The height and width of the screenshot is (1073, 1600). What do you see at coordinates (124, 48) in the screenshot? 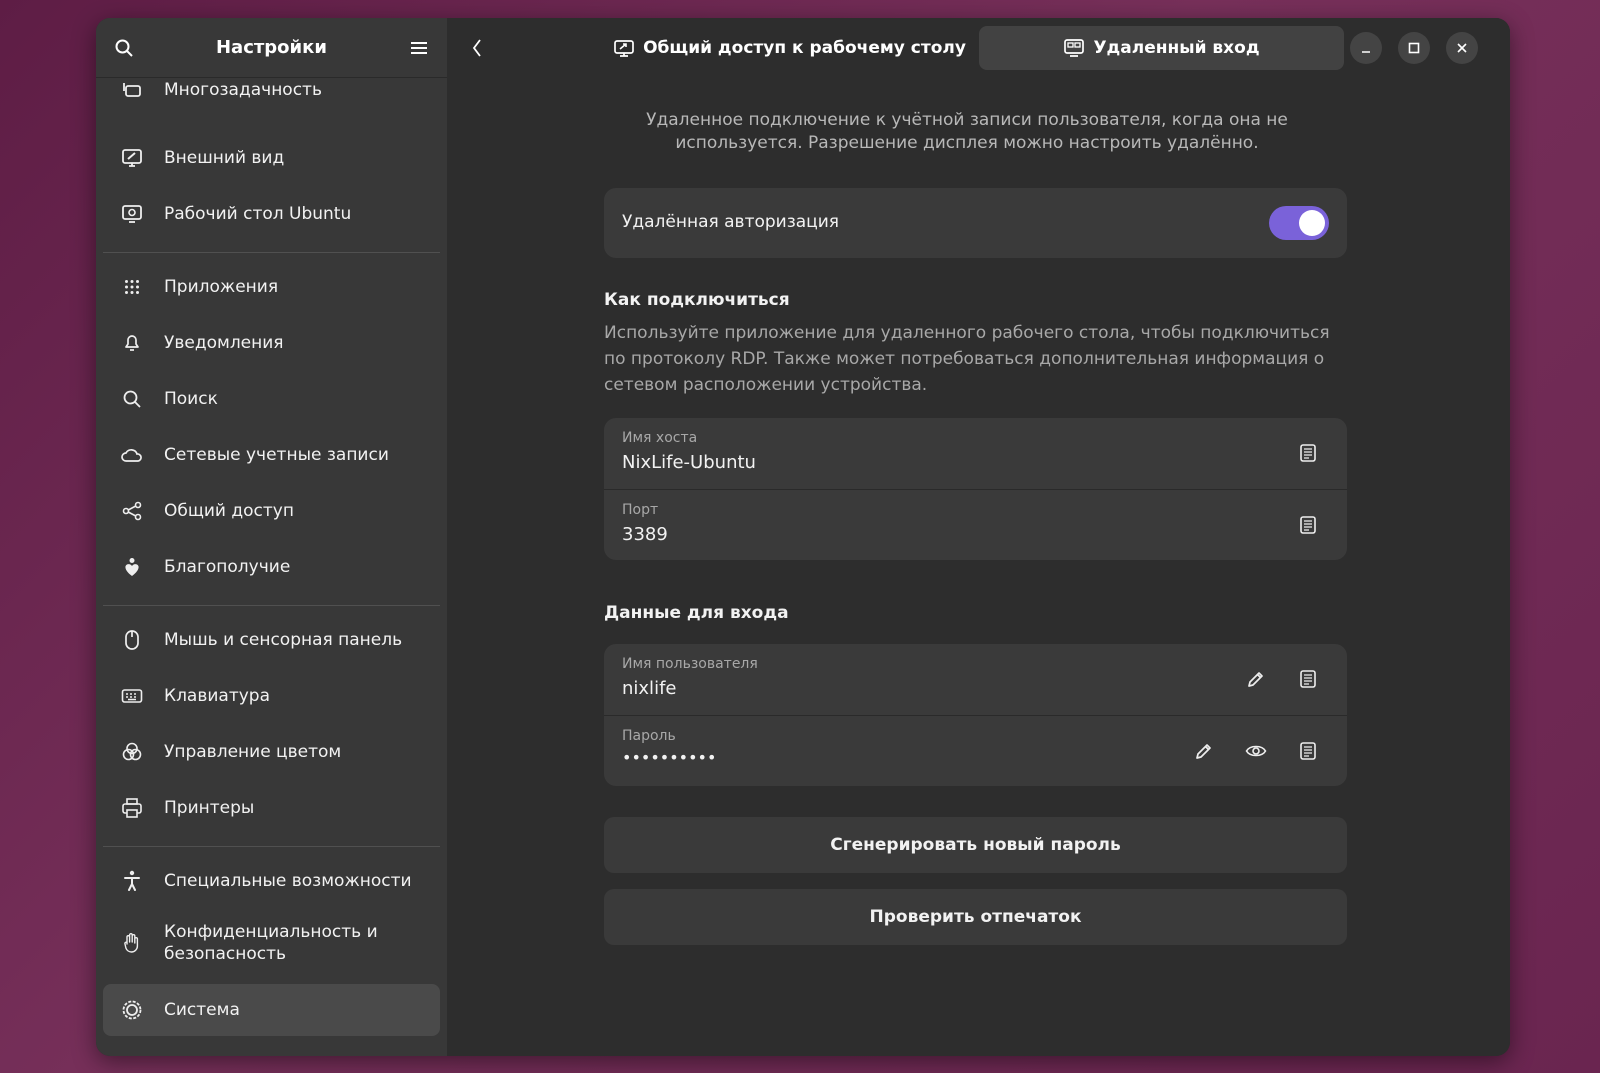
I see `search-button` at bounding box center [124, 48].